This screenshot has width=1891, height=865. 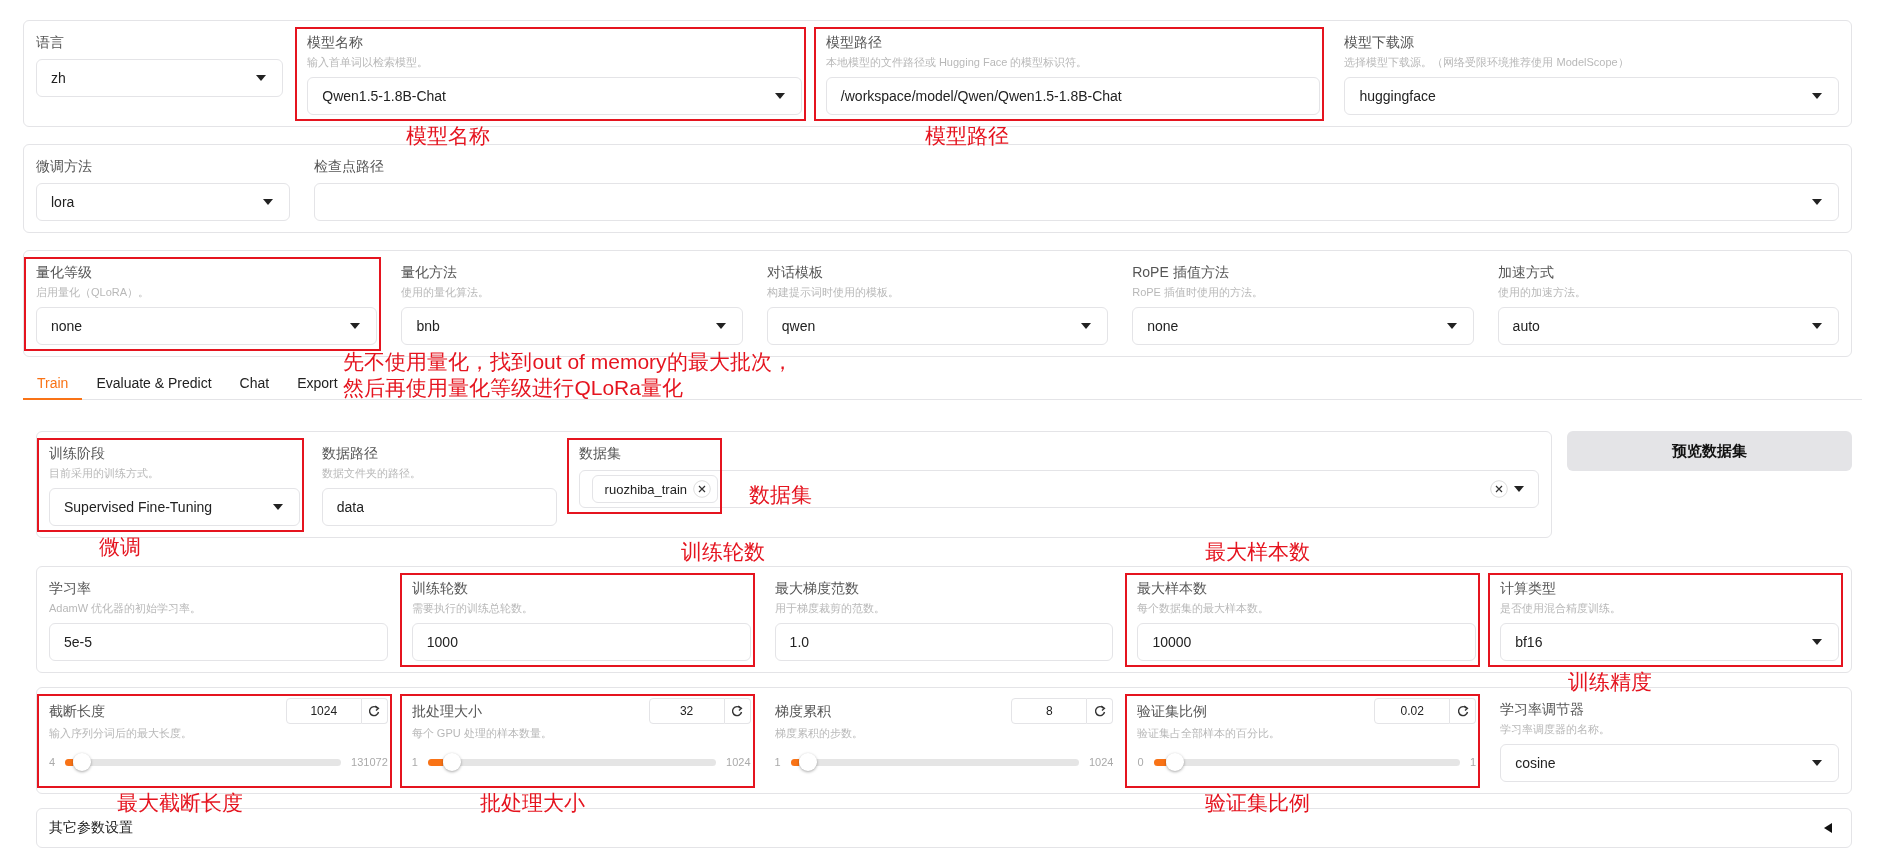 What do you see at coordinates (819, 733) in the screenshot?
I see `field-hint: 梯度累积的步数。` at bounding box center [819, 733].